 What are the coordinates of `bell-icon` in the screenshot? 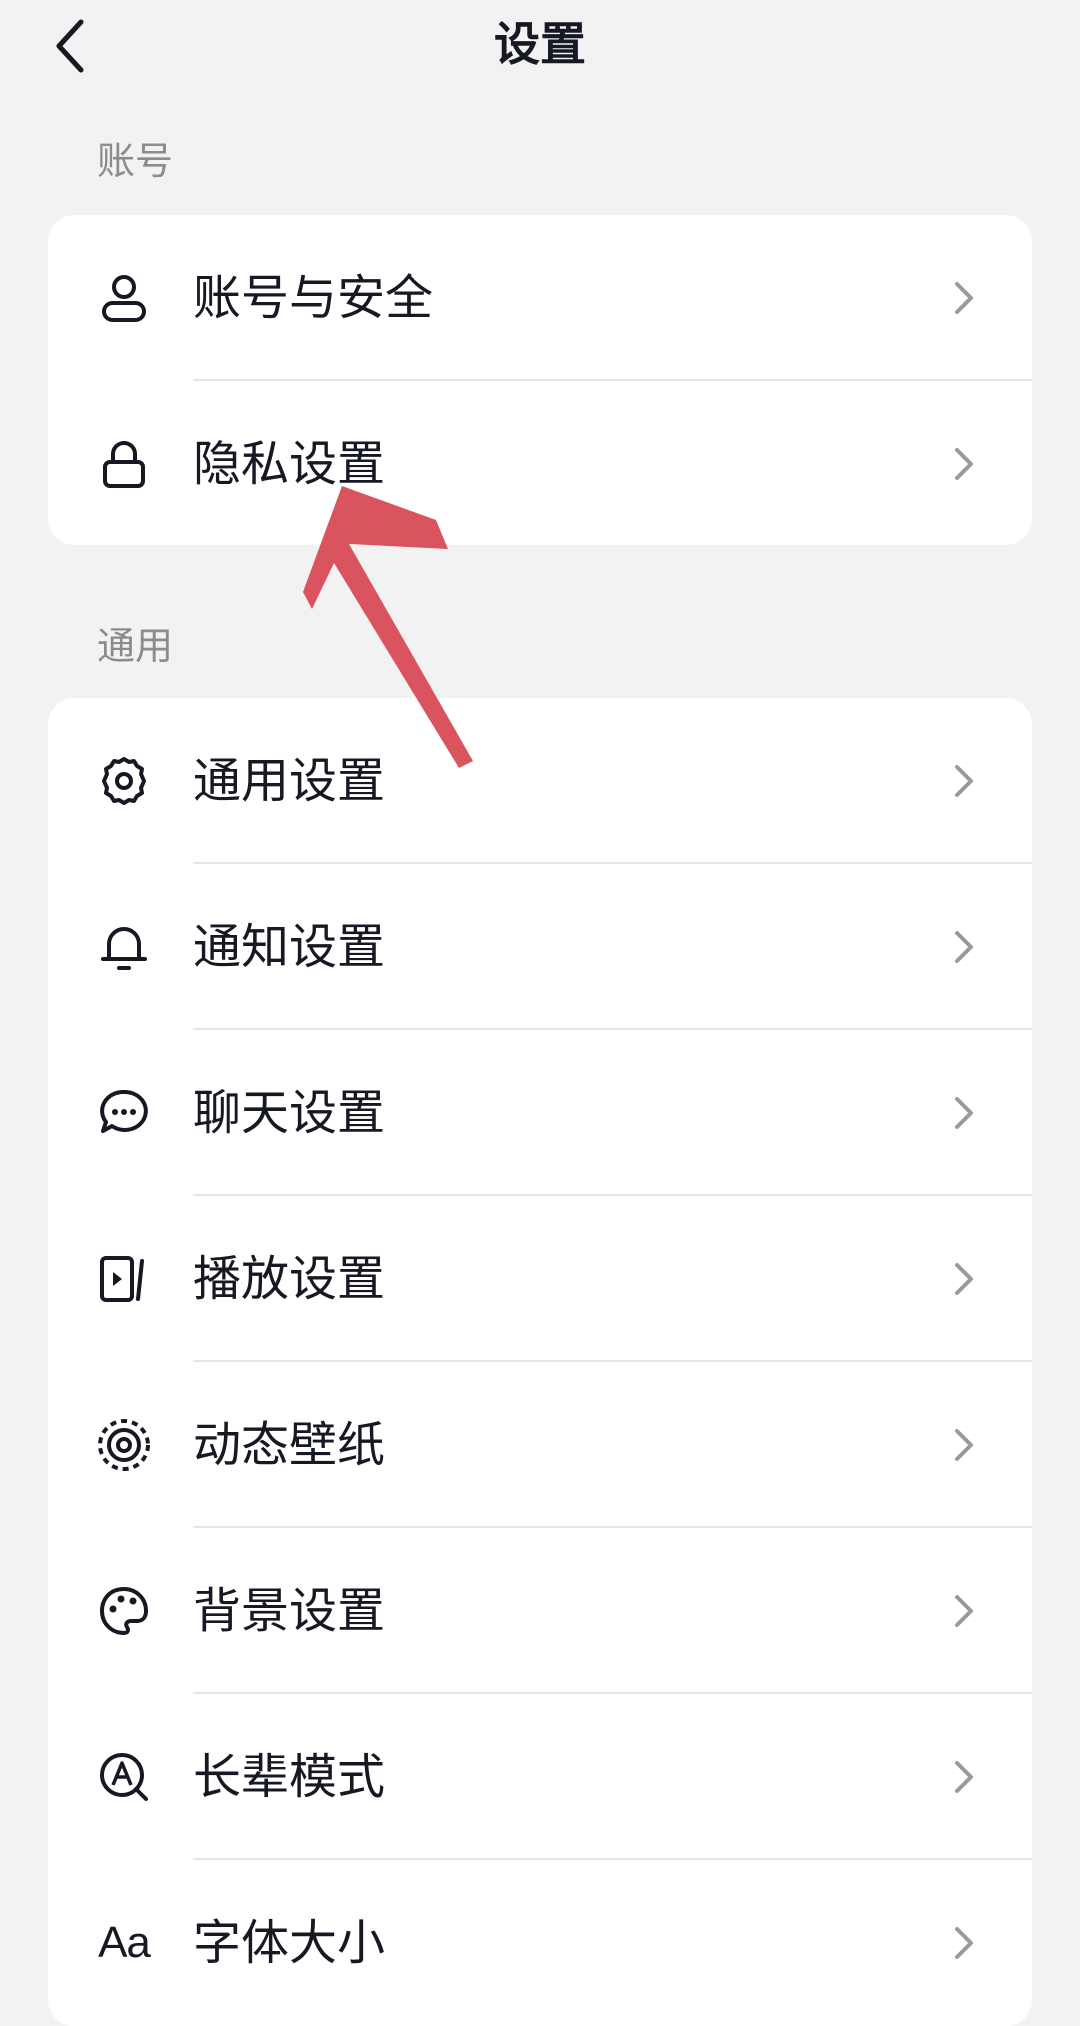 It's located at (124, 947).